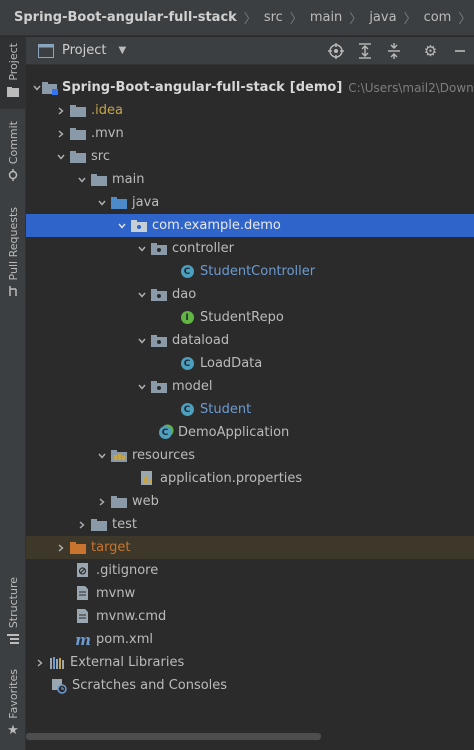  I want to click on star-icon: ★, so click(13, 730).